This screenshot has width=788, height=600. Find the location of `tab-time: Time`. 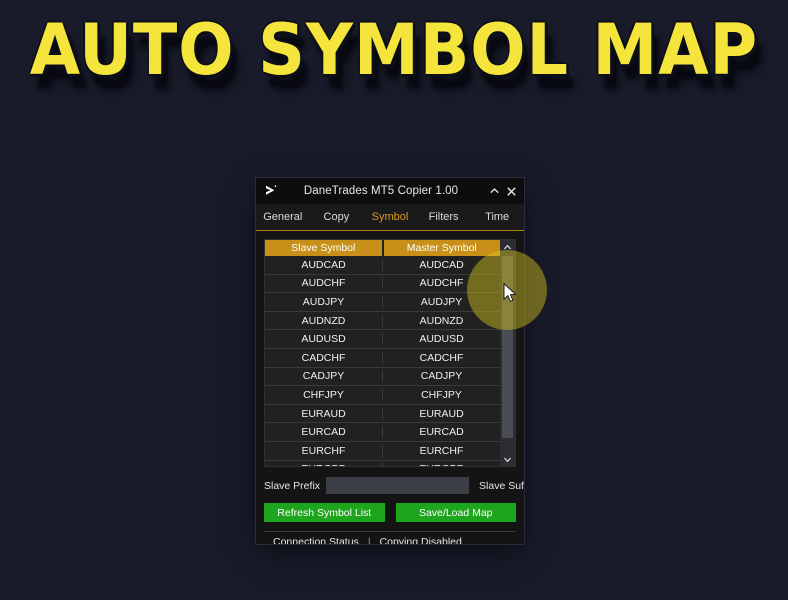

tab-time: Time is located at coordinates (497, 217).